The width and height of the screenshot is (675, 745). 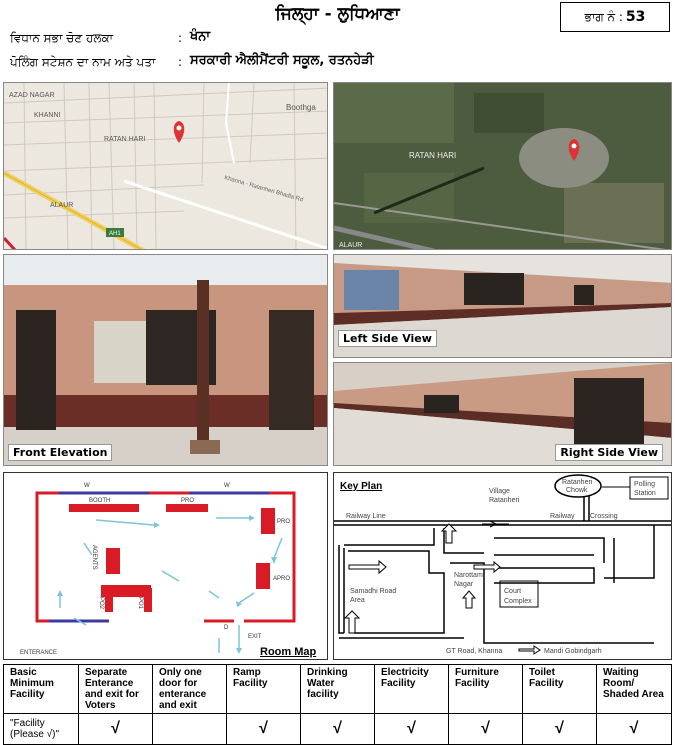 I want to click on facility-header: Drinking Water facility, so click(x=337, y=689).